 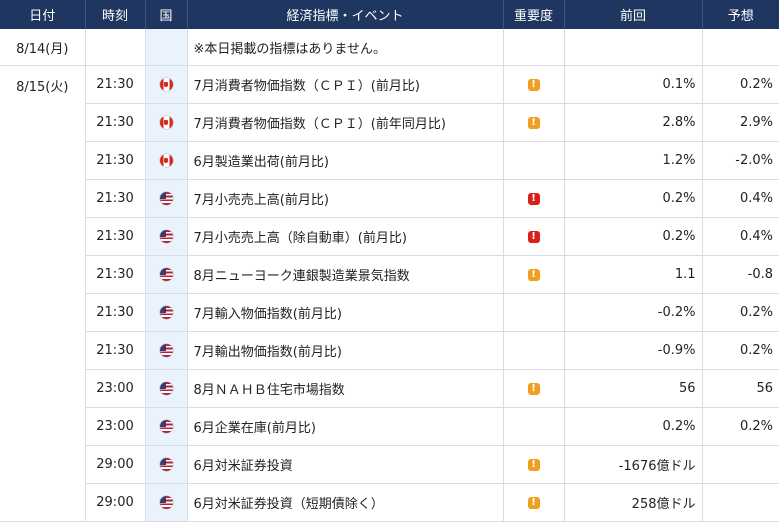 I want to click on table-row: 29:00 6月対米証券投資（短期債除く）! 258億ドル, so click(x=389, y=502).